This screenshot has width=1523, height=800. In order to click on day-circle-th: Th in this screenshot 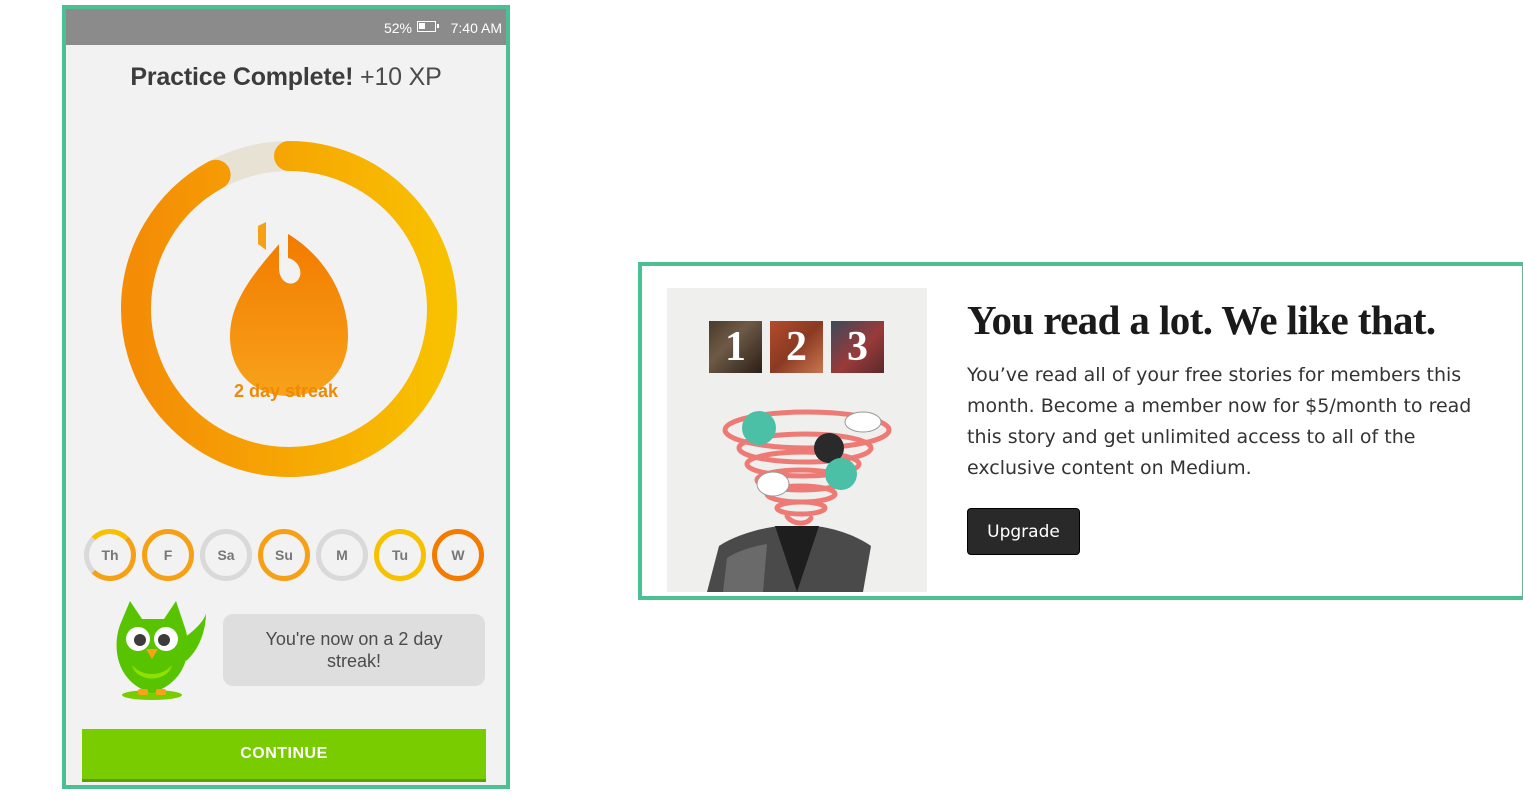, I will do `click(110, 555)`.